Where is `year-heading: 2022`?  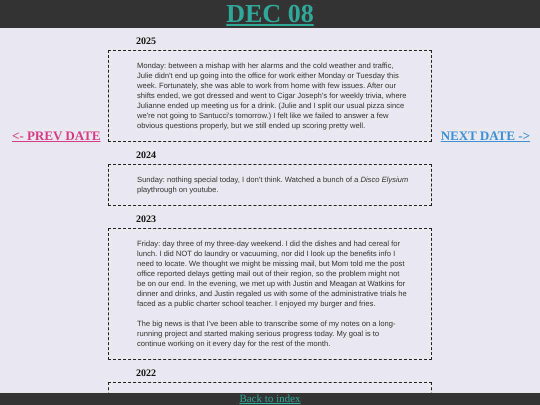
year-heading: 2022 is located at coordinates (146, 374).